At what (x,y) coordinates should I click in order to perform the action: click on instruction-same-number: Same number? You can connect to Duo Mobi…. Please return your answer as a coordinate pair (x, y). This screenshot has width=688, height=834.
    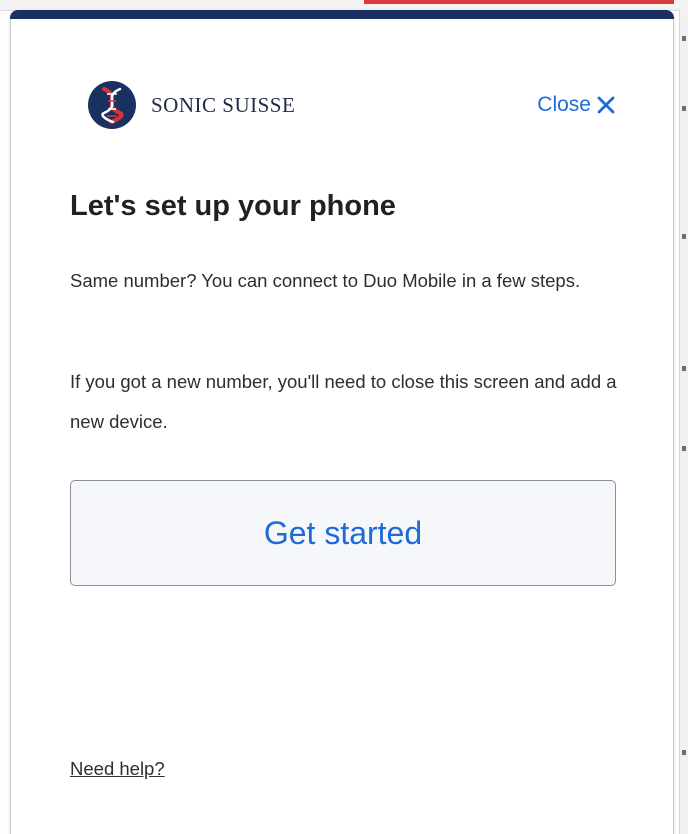
    Looking at the image, I should click on (325, 280).